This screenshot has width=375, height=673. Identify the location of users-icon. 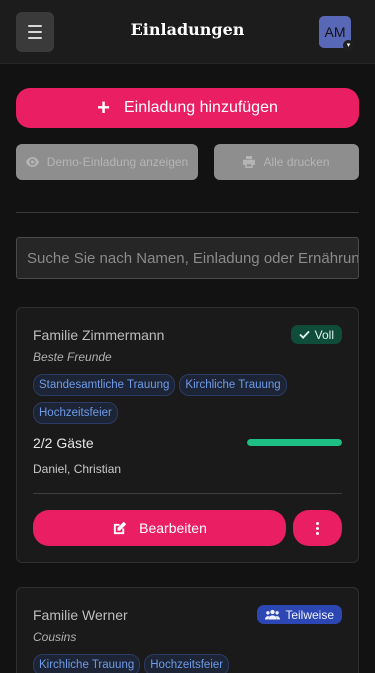
(273, 614).